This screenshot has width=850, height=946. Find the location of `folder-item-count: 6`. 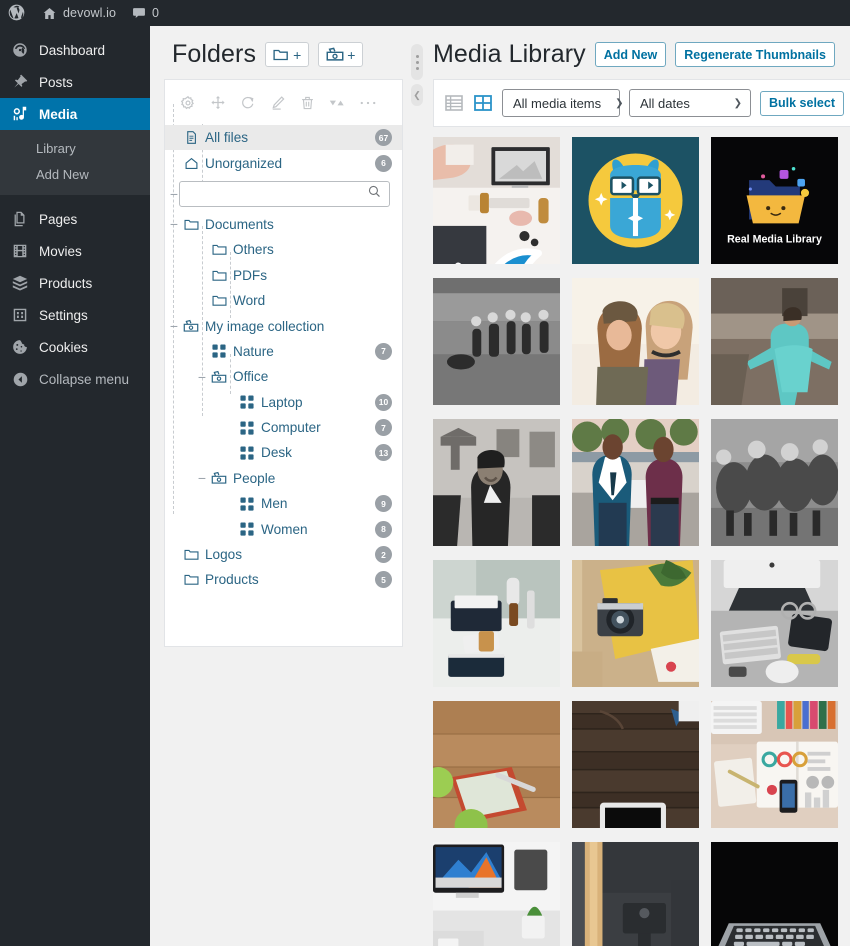

folder-item-count: 6 is located at coordinates (383, 163).